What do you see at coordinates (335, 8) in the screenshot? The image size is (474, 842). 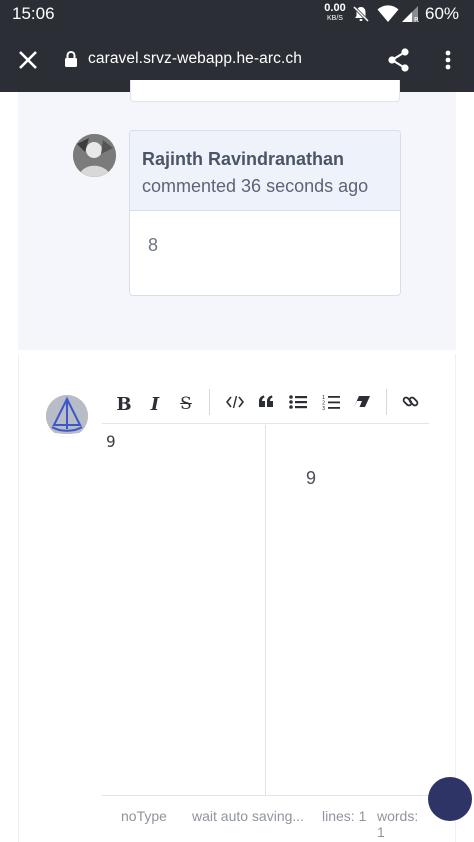 I see `network-speed-value: 0.00` at bounding box center [335, 8].